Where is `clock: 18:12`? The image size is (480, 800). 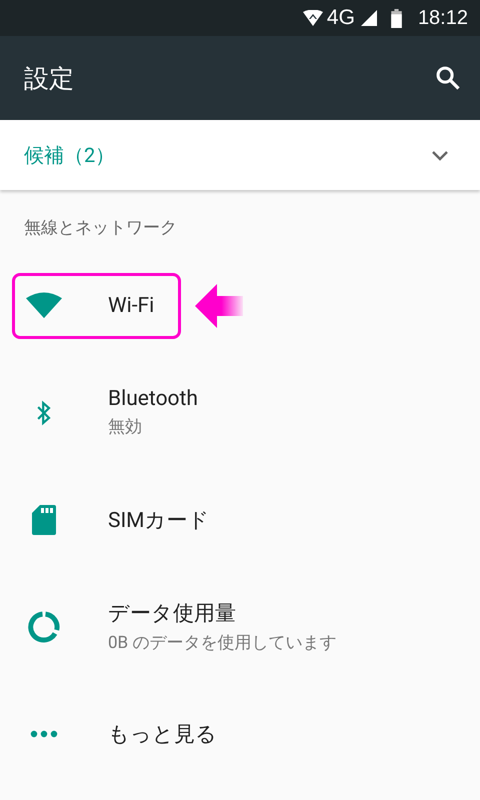
clock: 18:12 is located at coordinates (443, 18).